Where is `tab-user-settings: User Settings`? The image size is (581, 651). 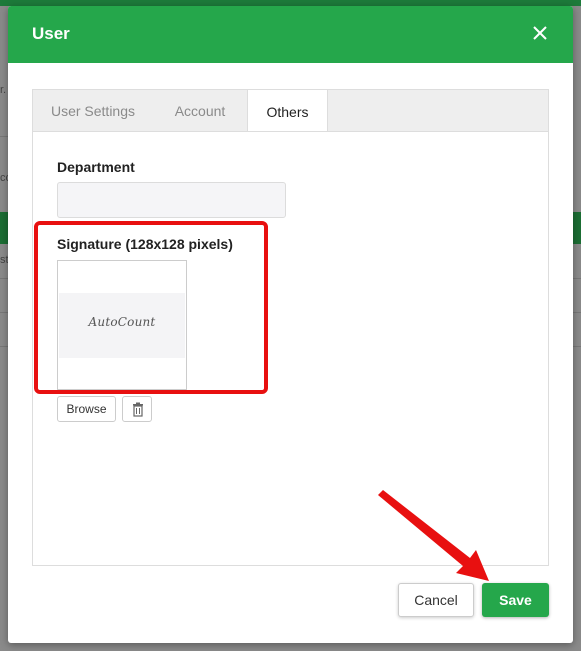
tab-user-settings: User Settings is located at coordinates (93, 111).